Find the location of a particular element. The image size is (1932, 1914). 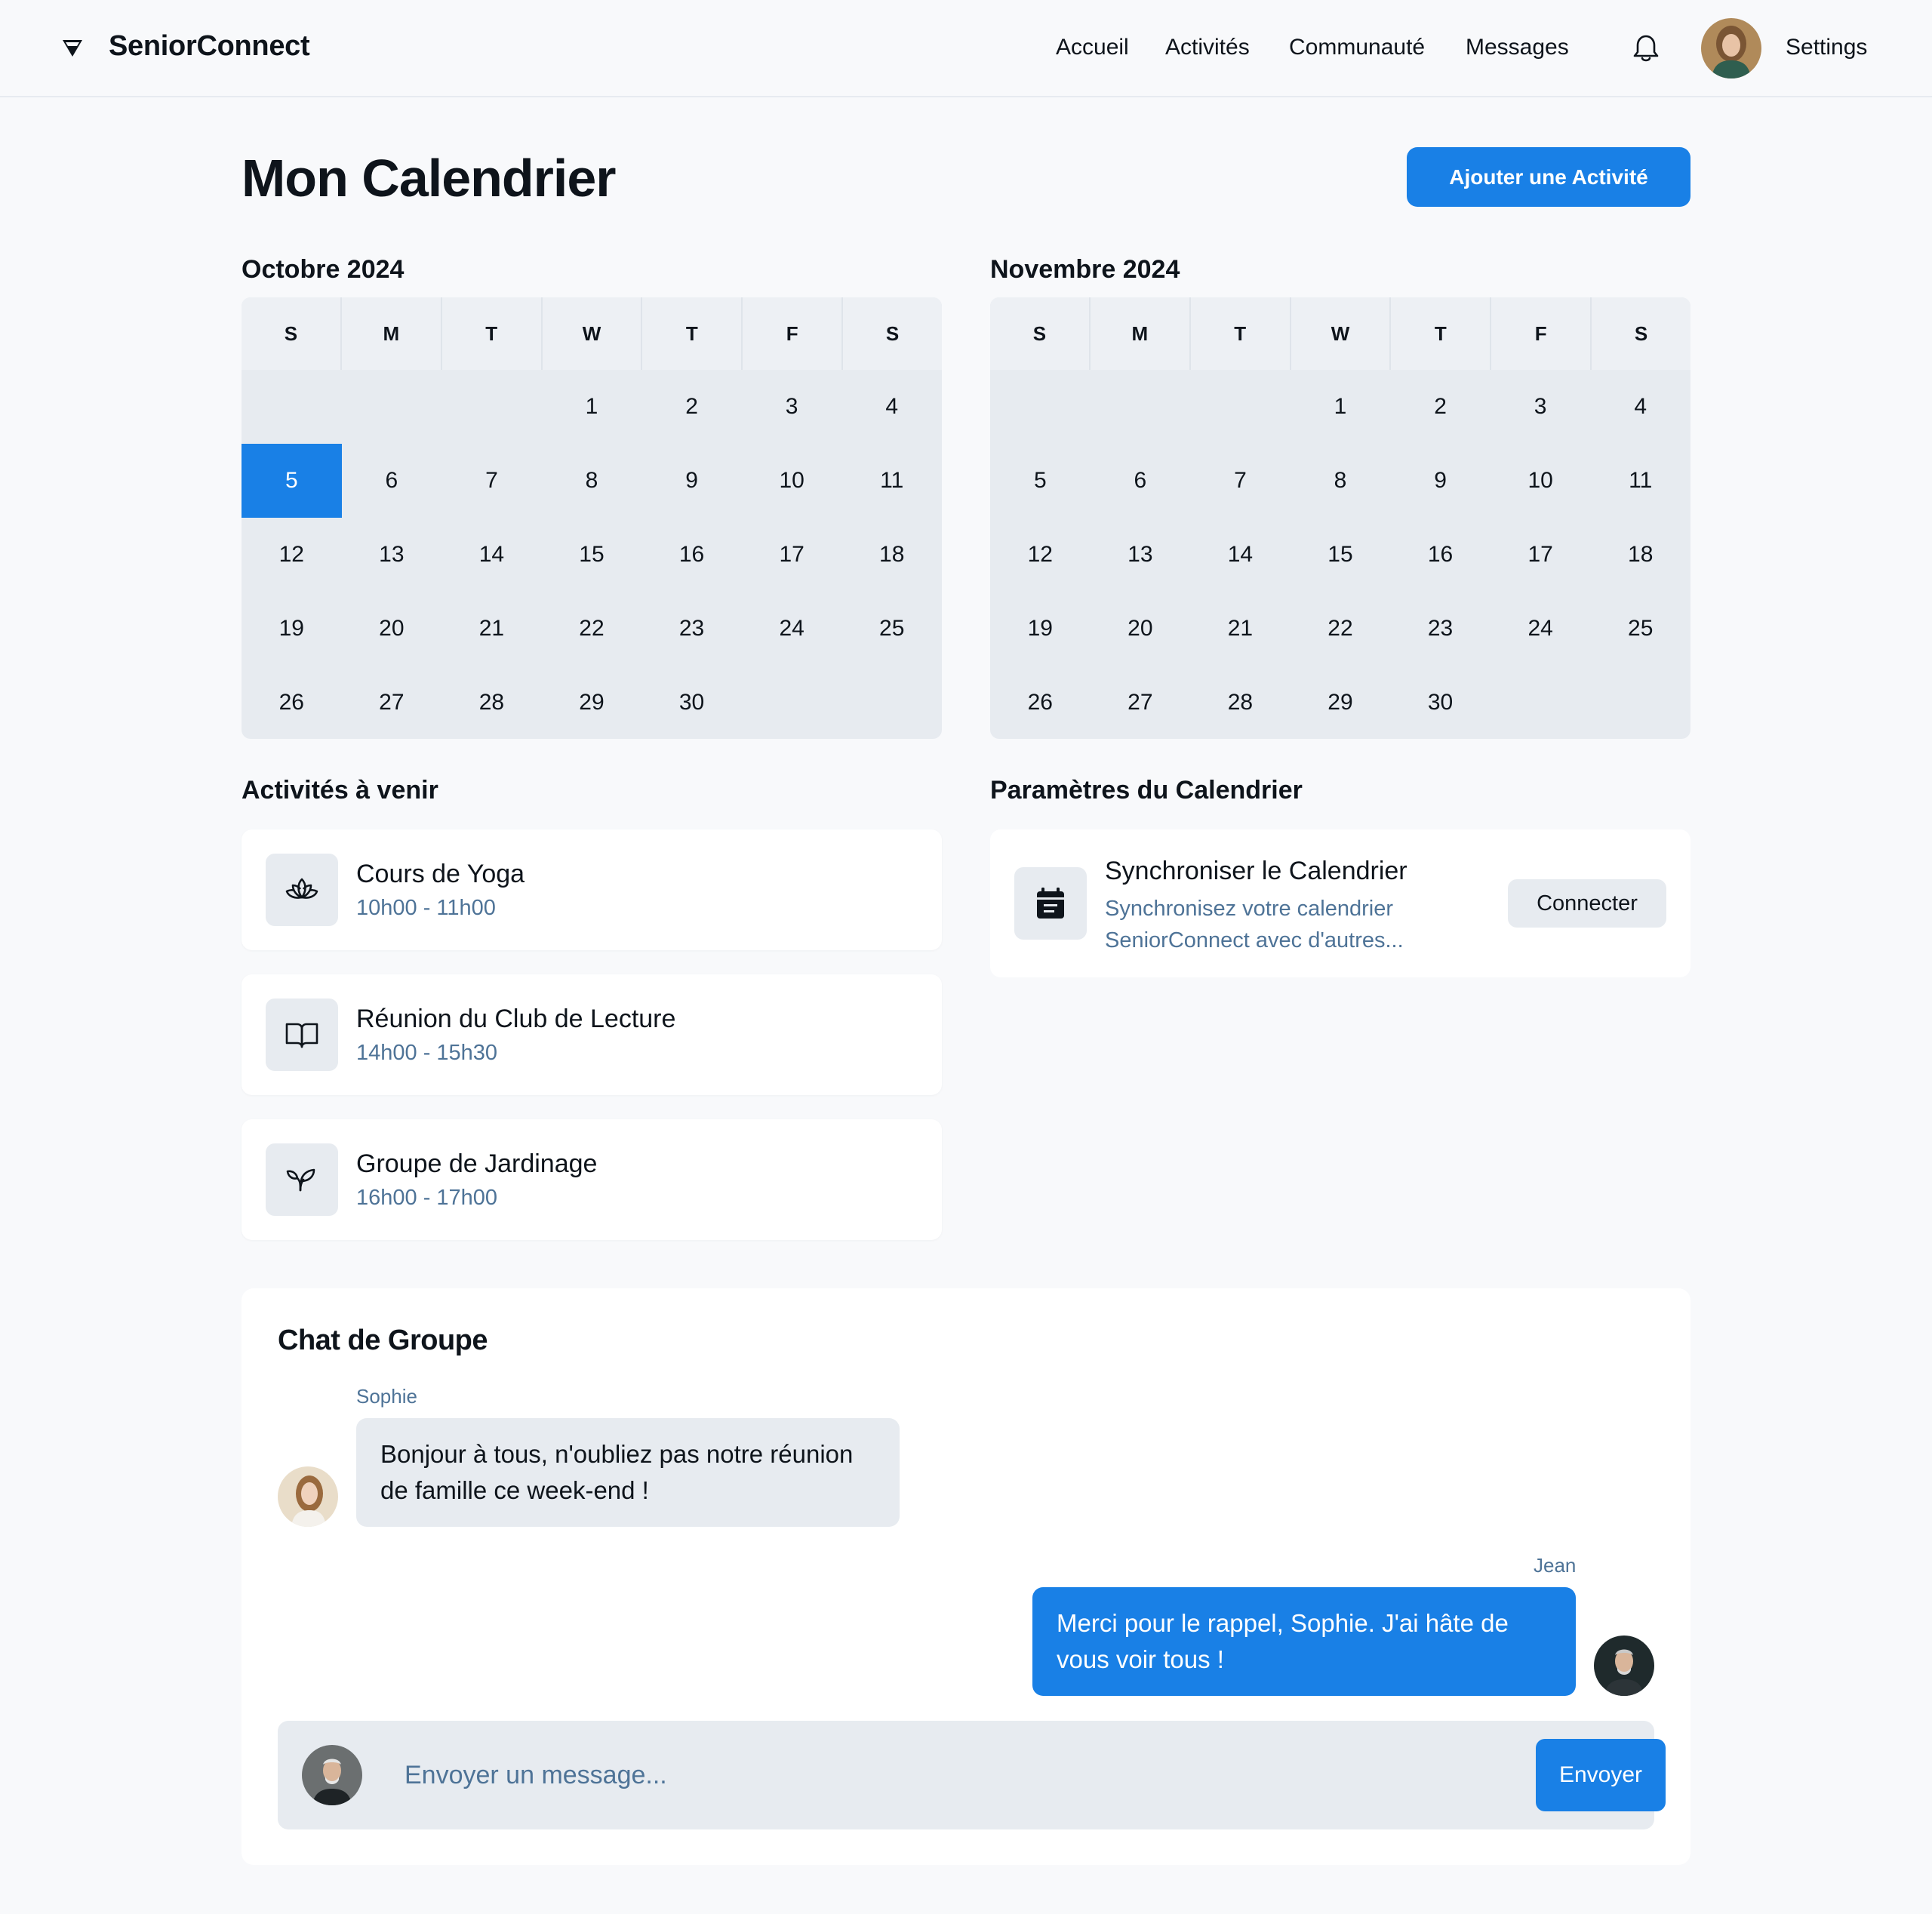

nav-link-activites: Activités is located at coordinates (1207, 47).